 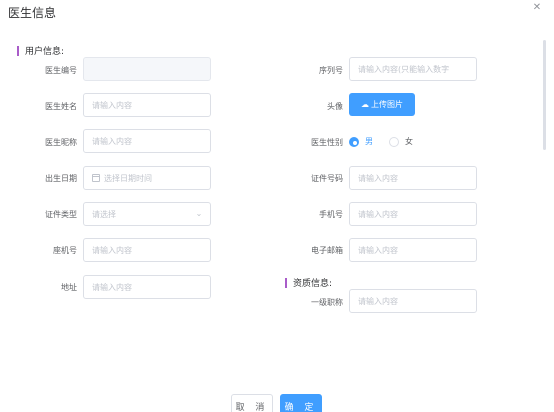 I want to click on gender-female-label: 女, so click(x=409, y=141).